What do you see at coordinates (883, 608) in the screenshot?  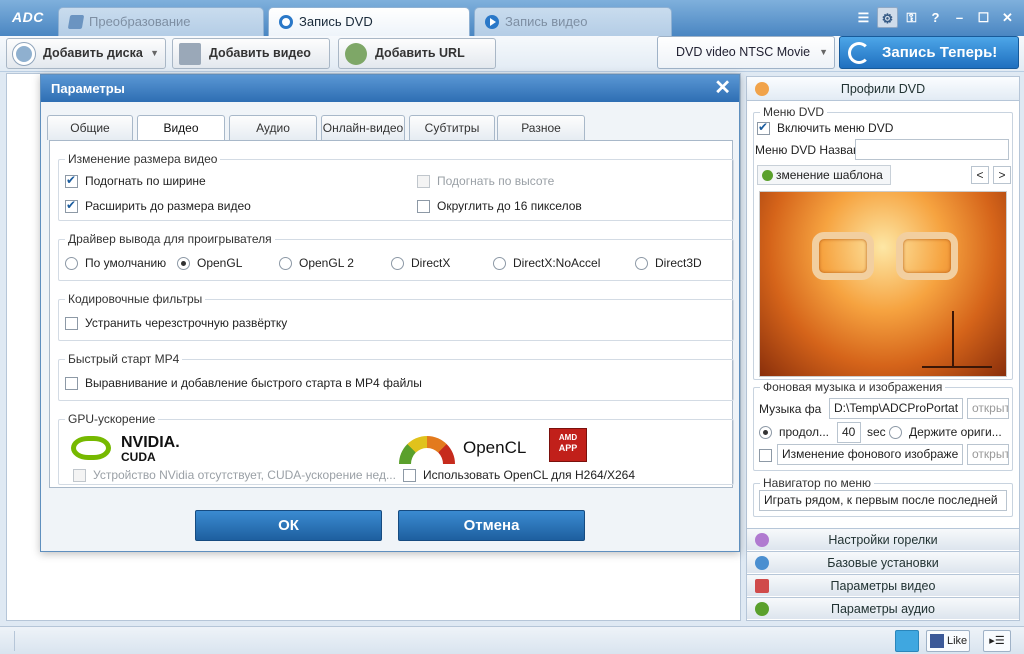 I see `audio-params-section: Параметры аудио` at bounding box center [883, 608].